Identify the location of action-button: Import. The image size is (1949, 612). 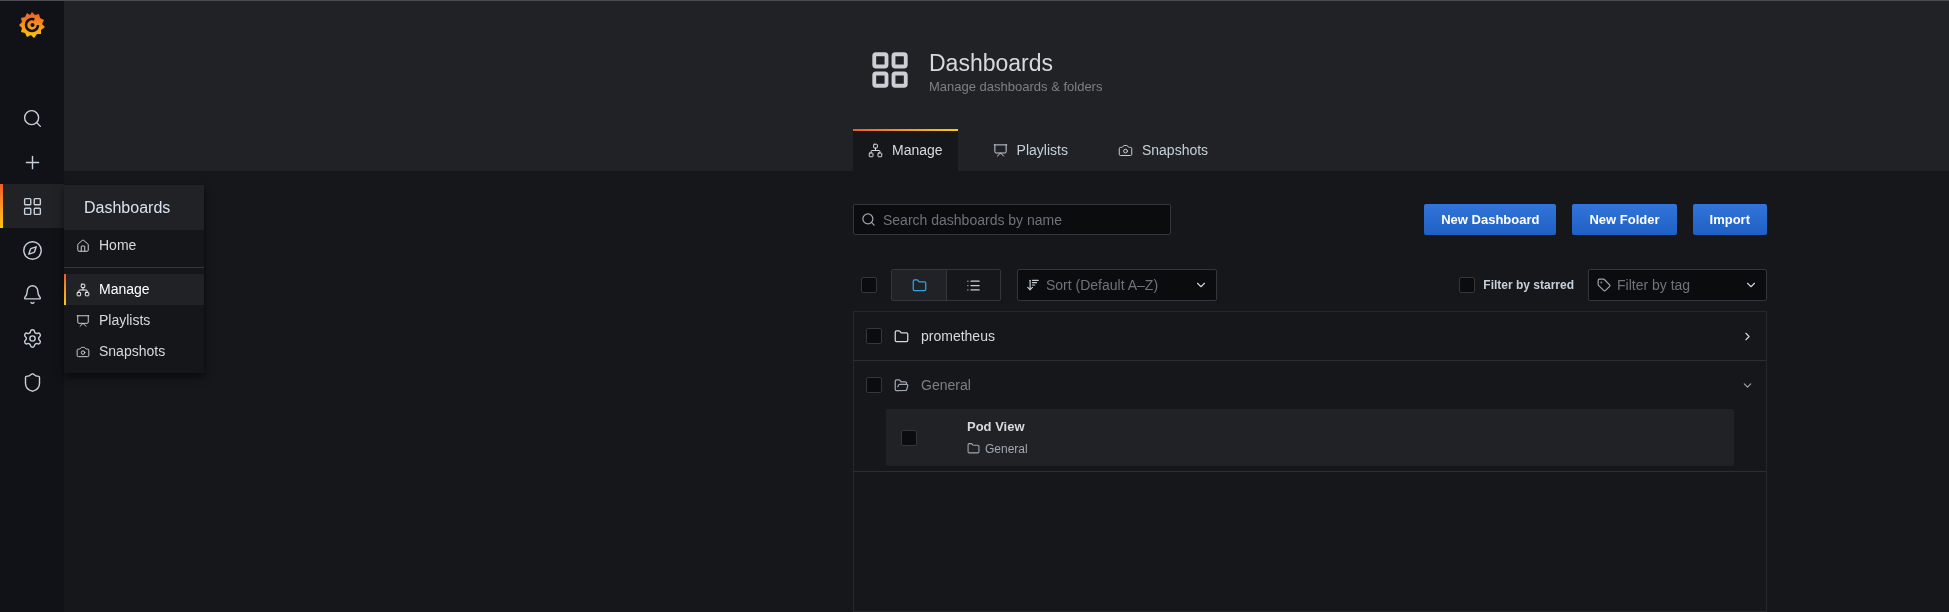
(1729, 219).